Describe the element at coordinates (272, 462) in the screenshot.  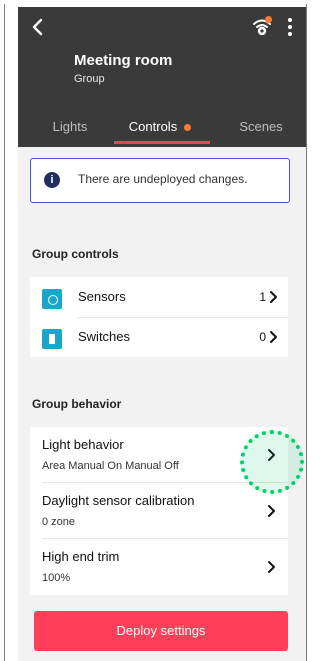
I see `tap-highlight-indicator` at that location.